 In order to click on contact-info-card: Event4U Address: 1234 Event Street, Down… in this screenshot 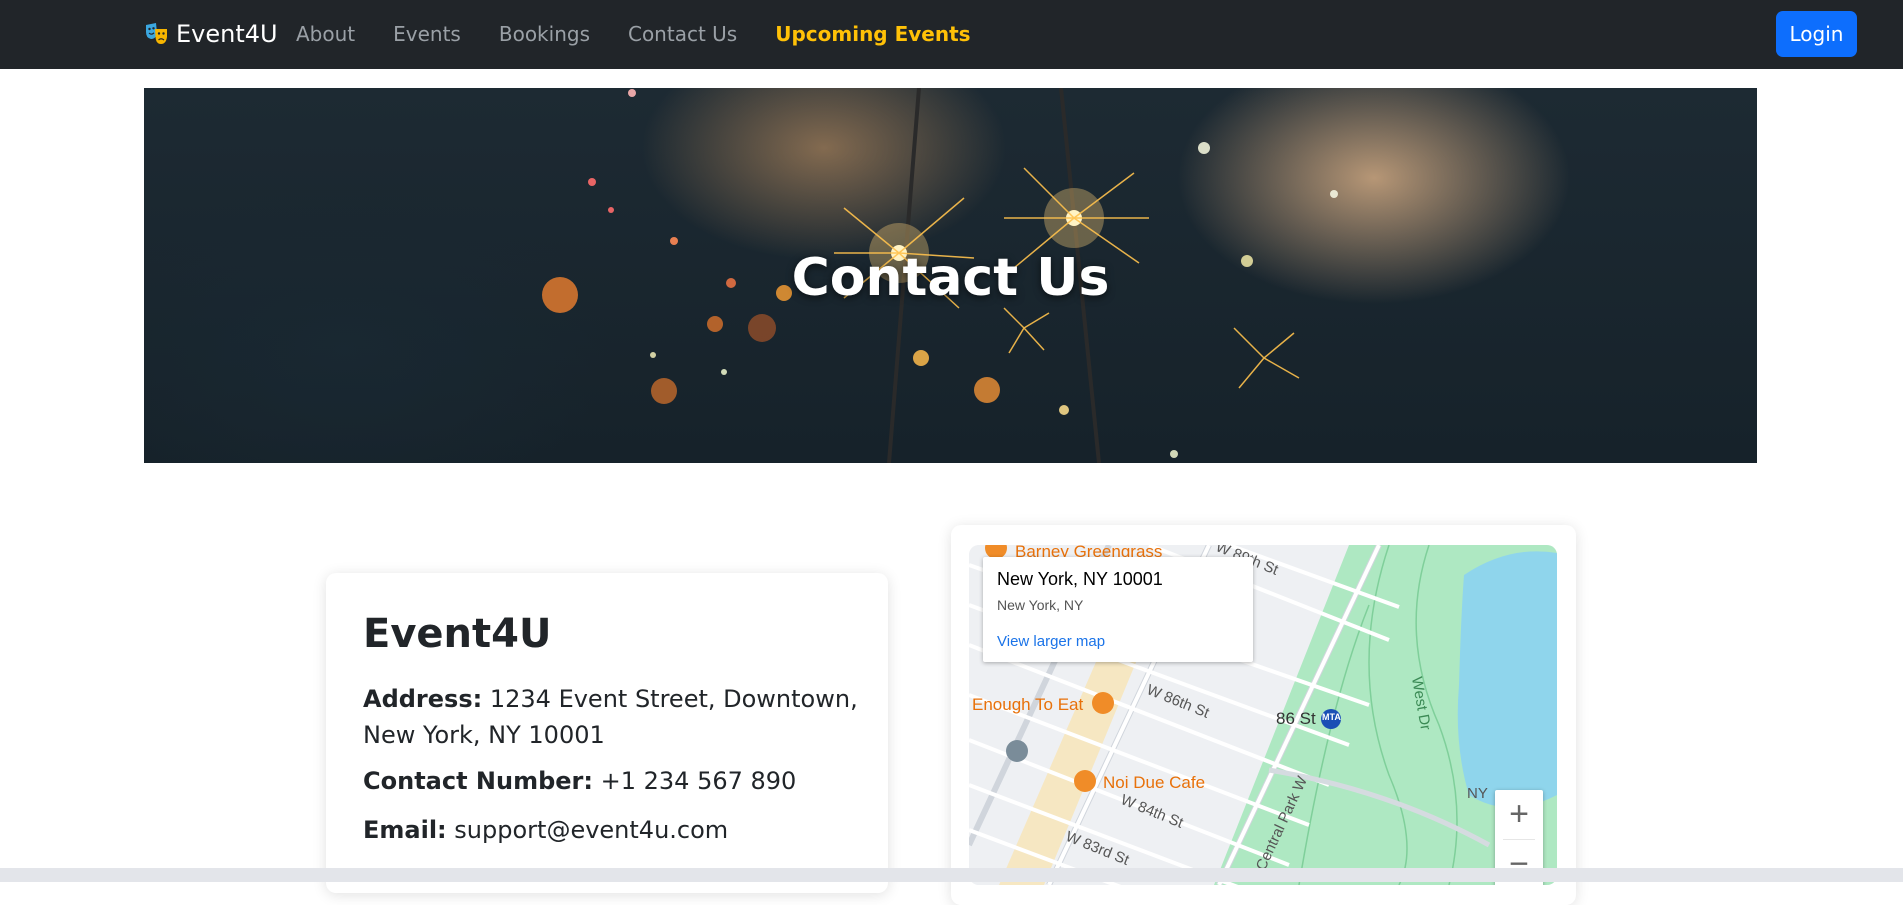, I will do `click(607, 733)`.